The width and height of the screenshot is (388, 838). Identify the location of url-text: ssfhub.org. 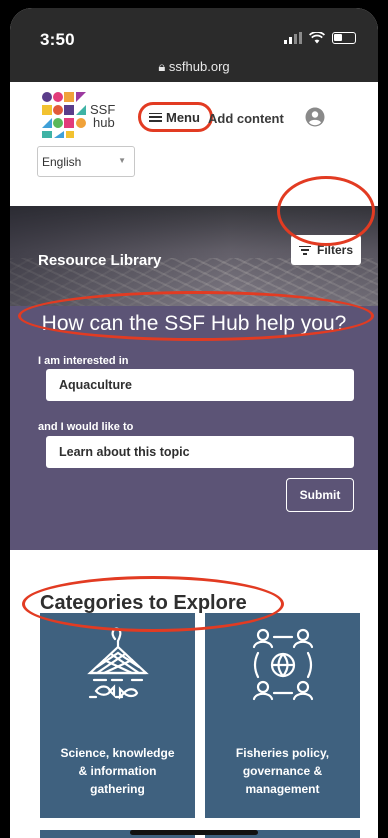
(199, 66).